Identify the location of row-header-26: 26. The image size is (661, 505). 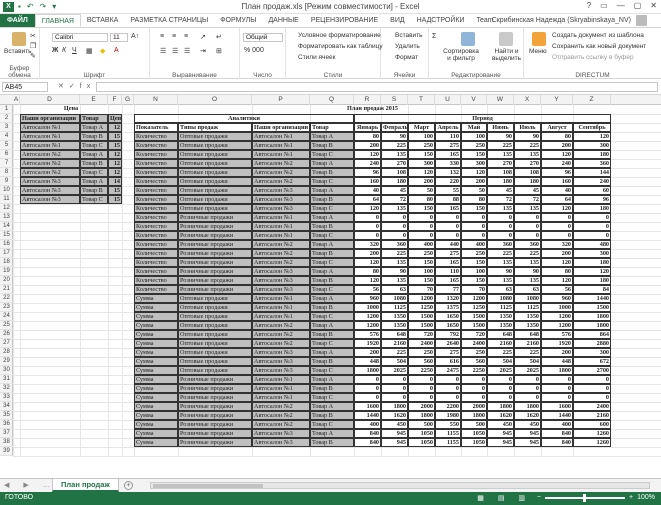
(6, 334).